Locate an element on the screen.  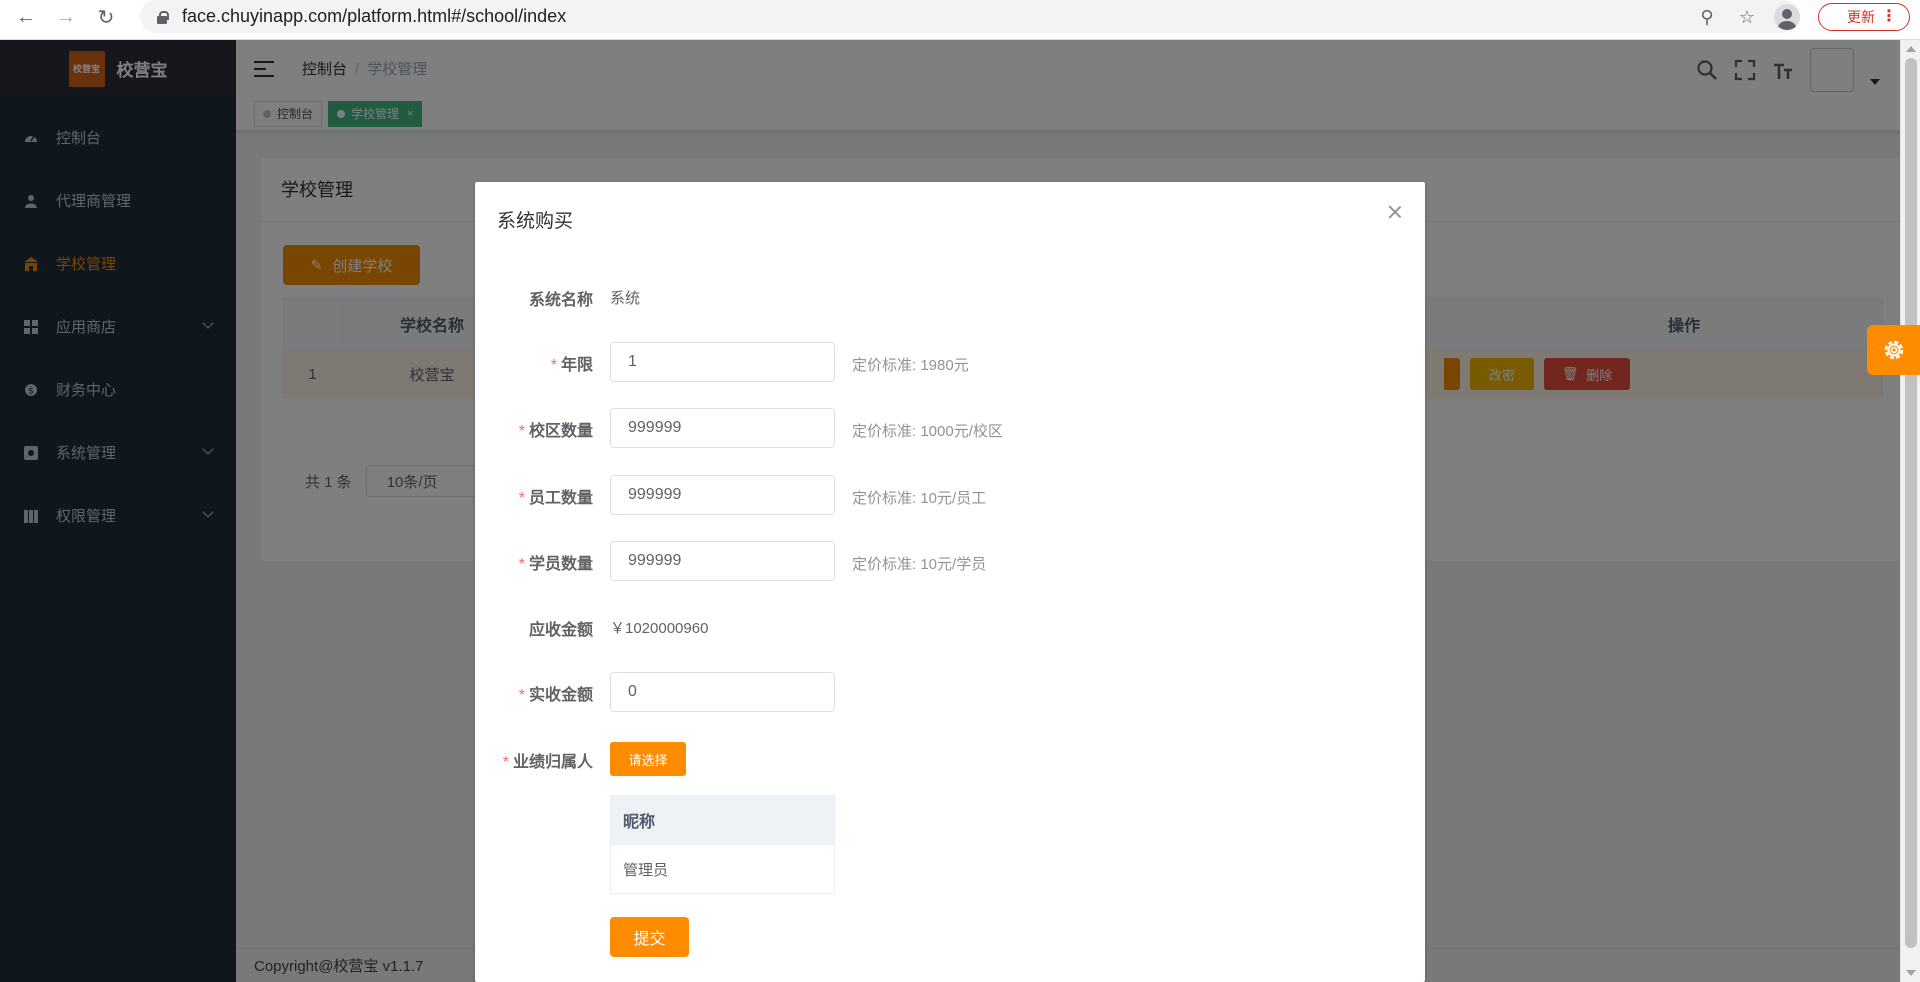
years-hint: 定价标准: 1980元 is located at coordinates (910, 365).